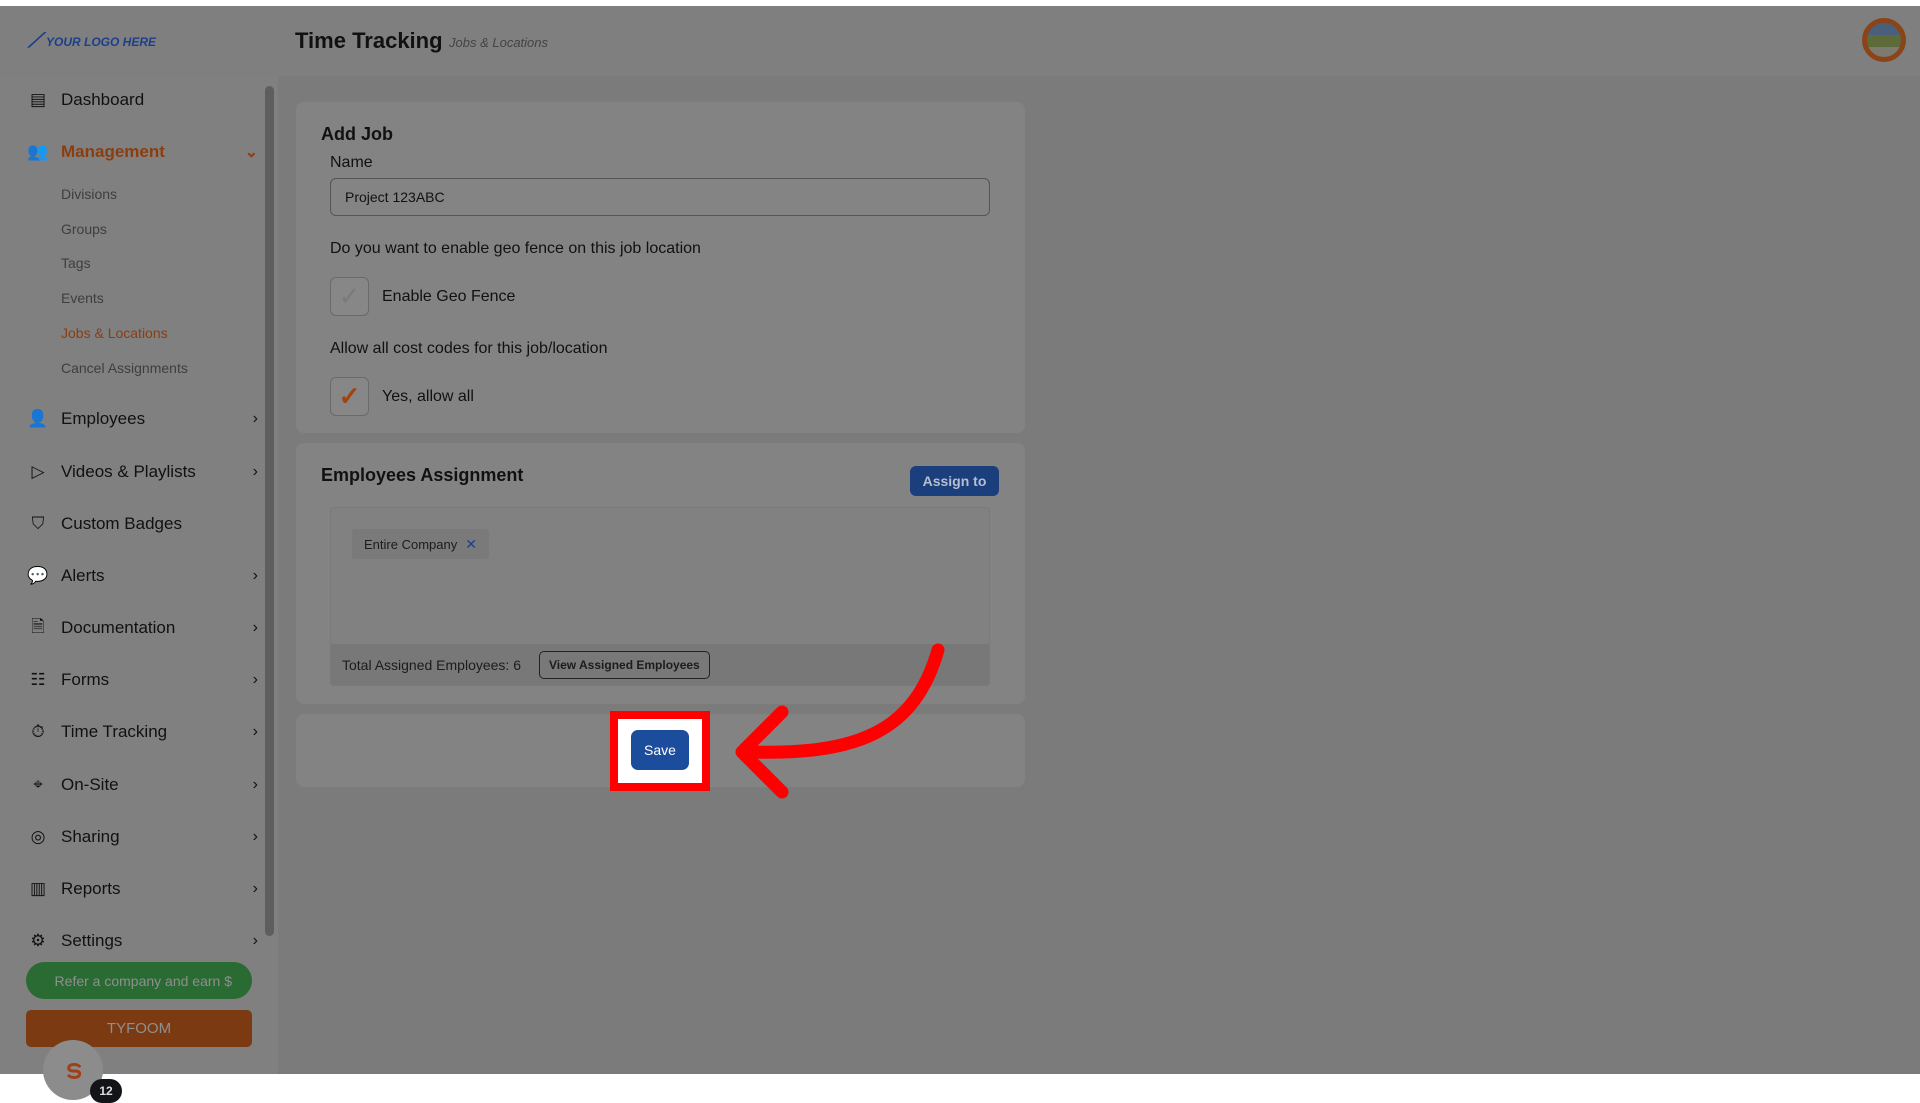 Image resolution: width=1920 pixels, height=1103 pixels. I want to click on assignment-chip: Entire Company ✕, so click(420, 544).